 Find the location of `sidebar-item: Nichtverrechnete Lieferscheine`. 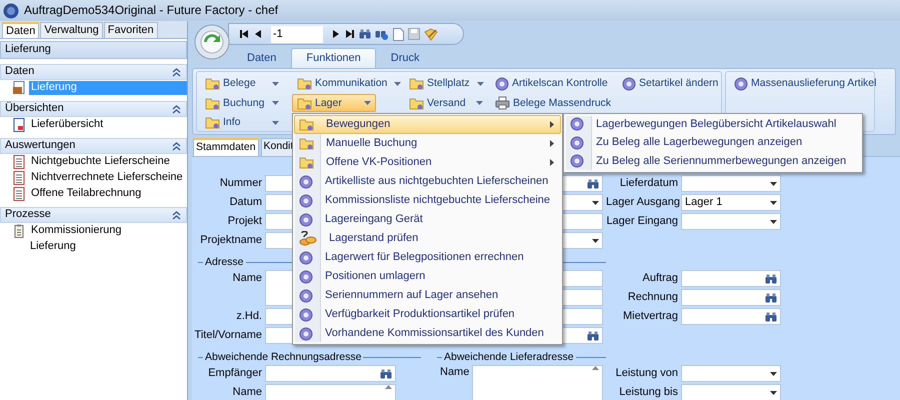

sidebar-item: Nichtverrechnete Lieferscheine is located at coordinates (107, 178).